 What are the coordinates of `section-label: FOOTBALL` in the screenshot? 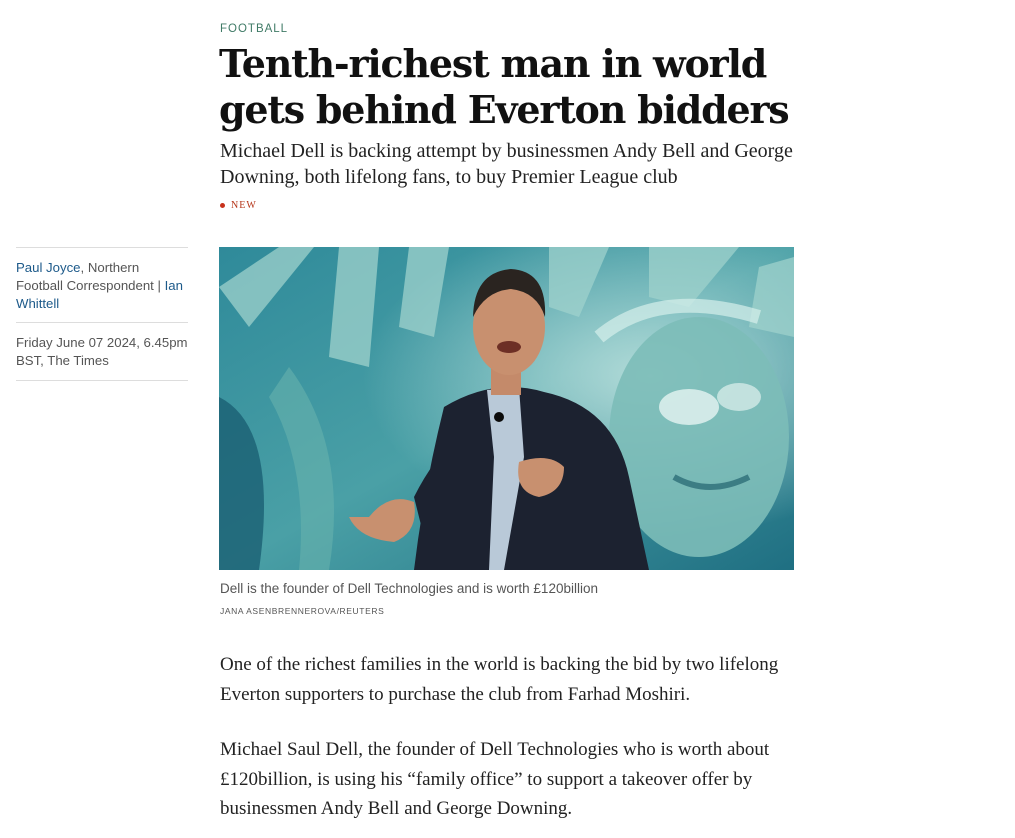 It's located at (254, 29).